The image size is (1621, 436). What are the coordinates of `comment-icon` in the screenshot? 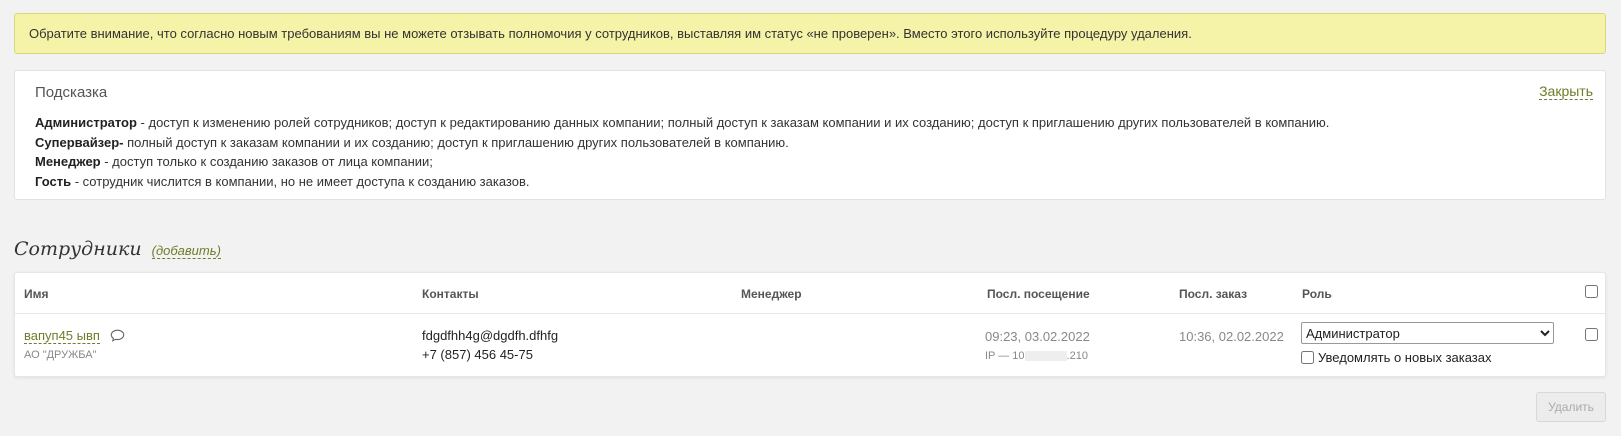 It's located at (117, 337).